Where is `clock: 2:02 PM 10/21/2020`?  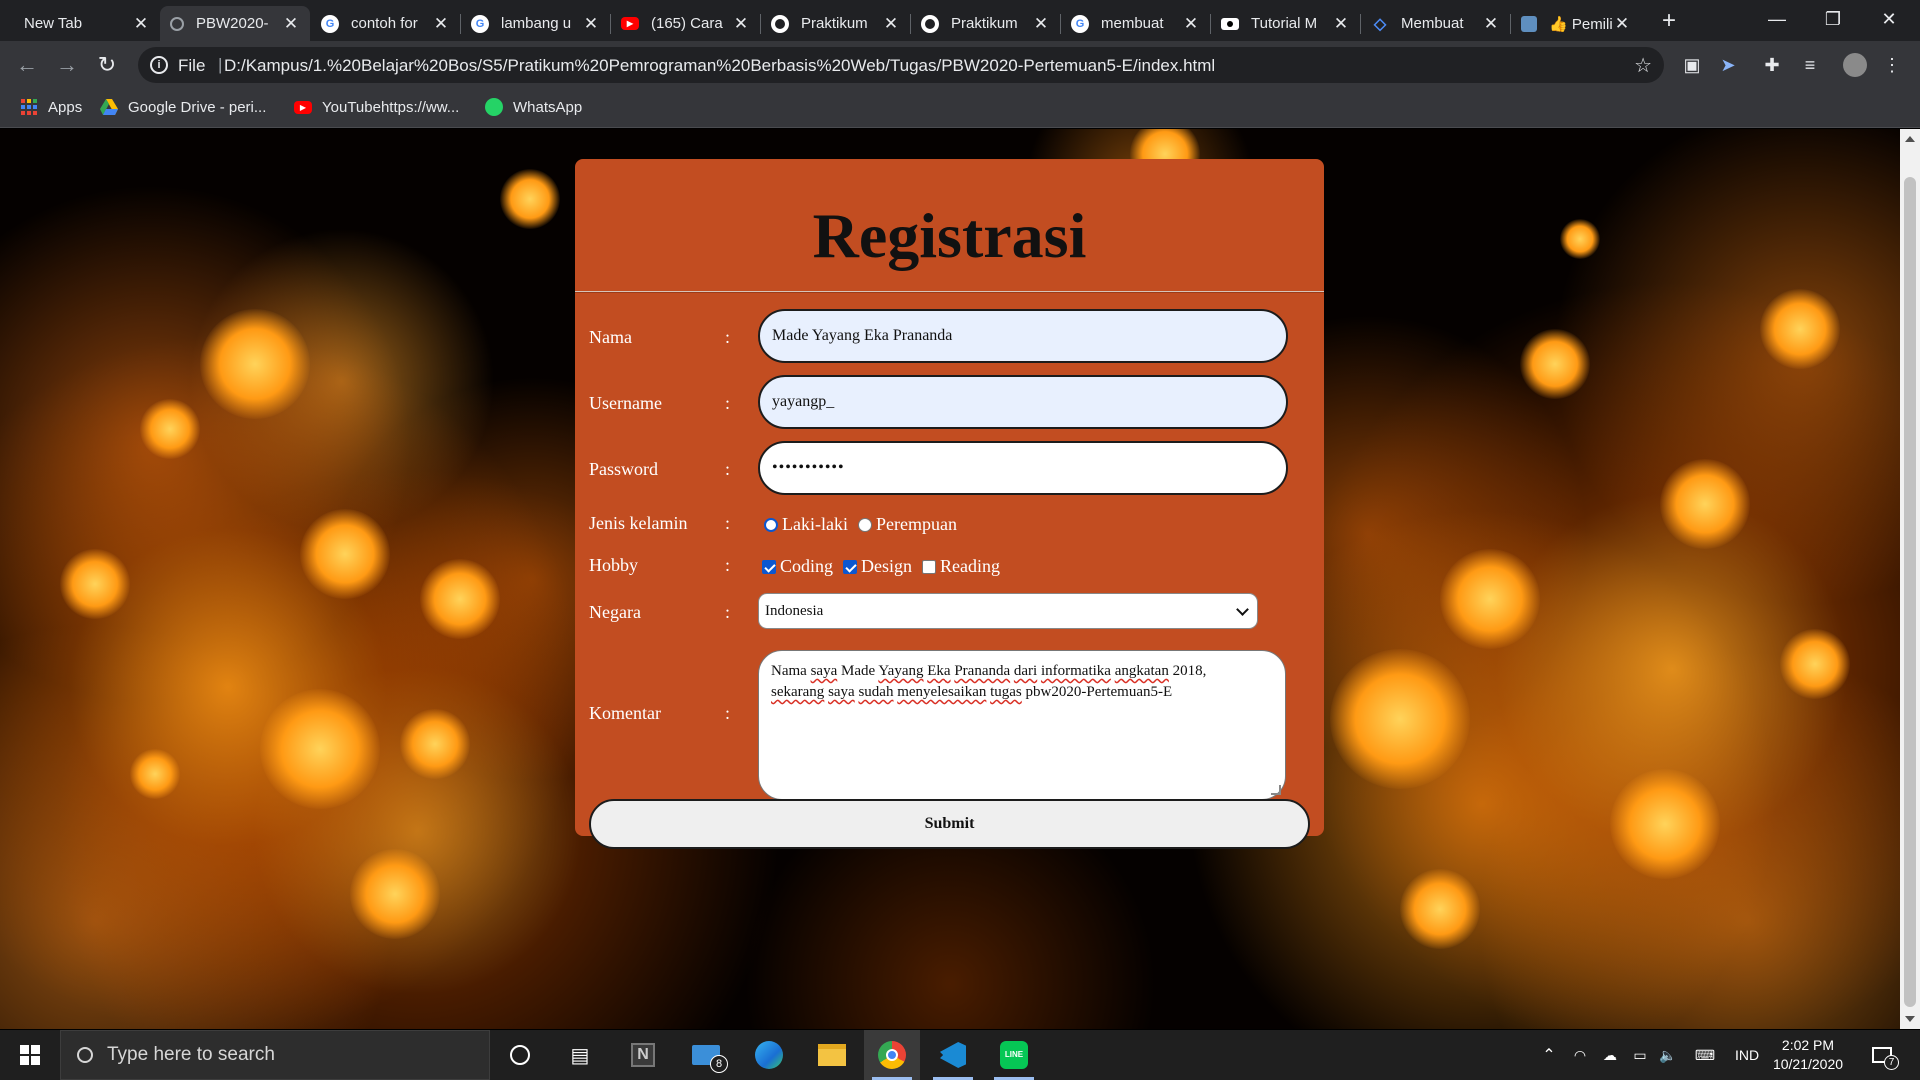 clock: 2:02 PM 10/21/2020 is located at coordinates (1808, 1055).